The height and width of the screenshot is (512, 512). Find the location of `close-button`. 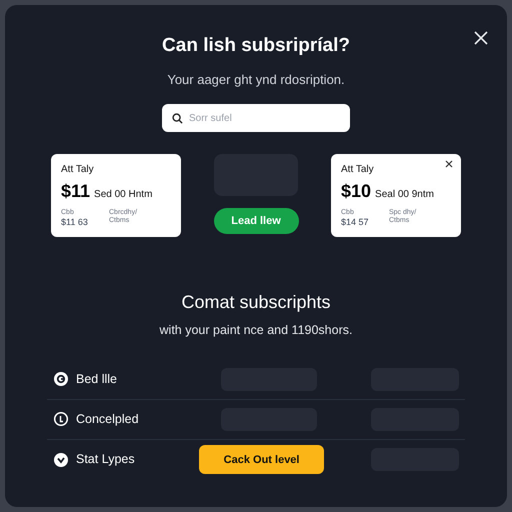

close-button is located at coordinates (449, 164).